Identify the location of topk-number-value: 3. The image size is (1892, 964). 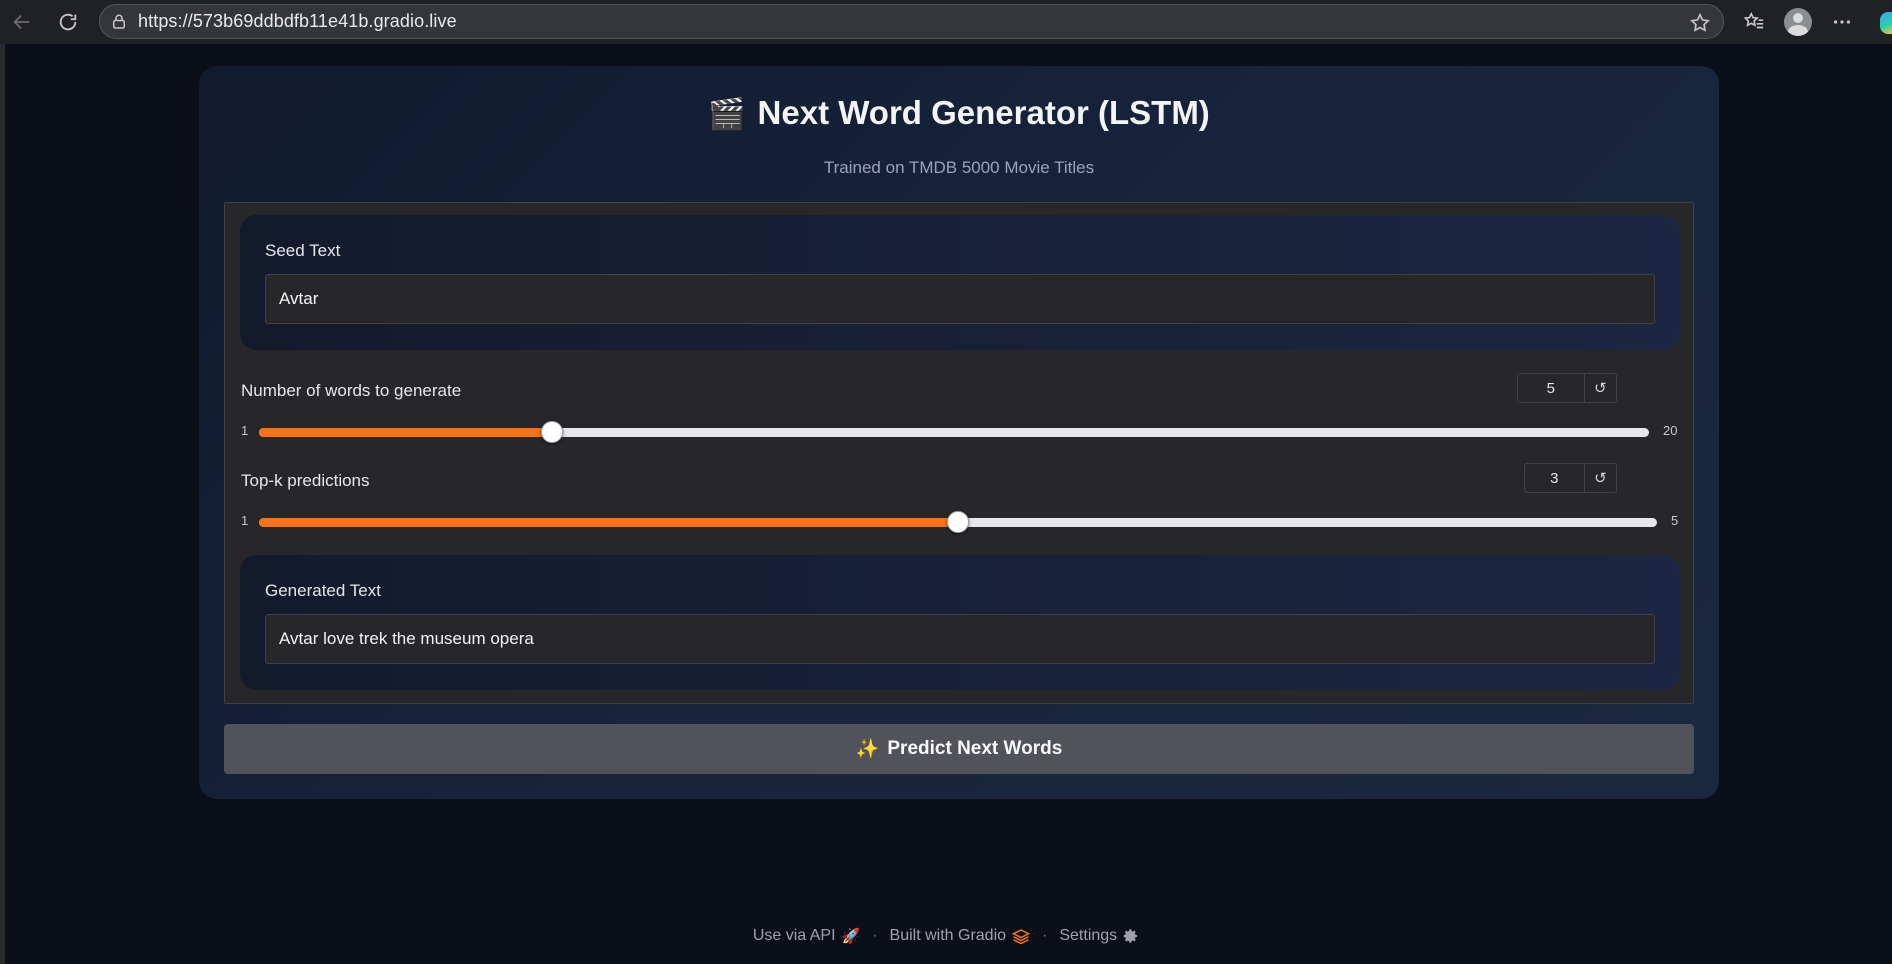
(1555, 478).